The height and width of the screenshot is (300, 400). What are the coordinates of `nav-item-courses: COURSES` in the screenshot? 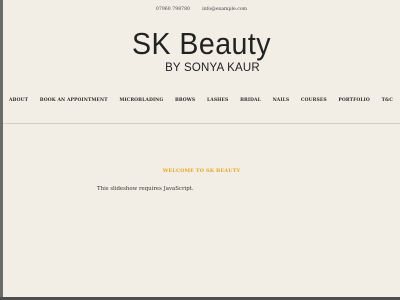 It's located at (314, 100).